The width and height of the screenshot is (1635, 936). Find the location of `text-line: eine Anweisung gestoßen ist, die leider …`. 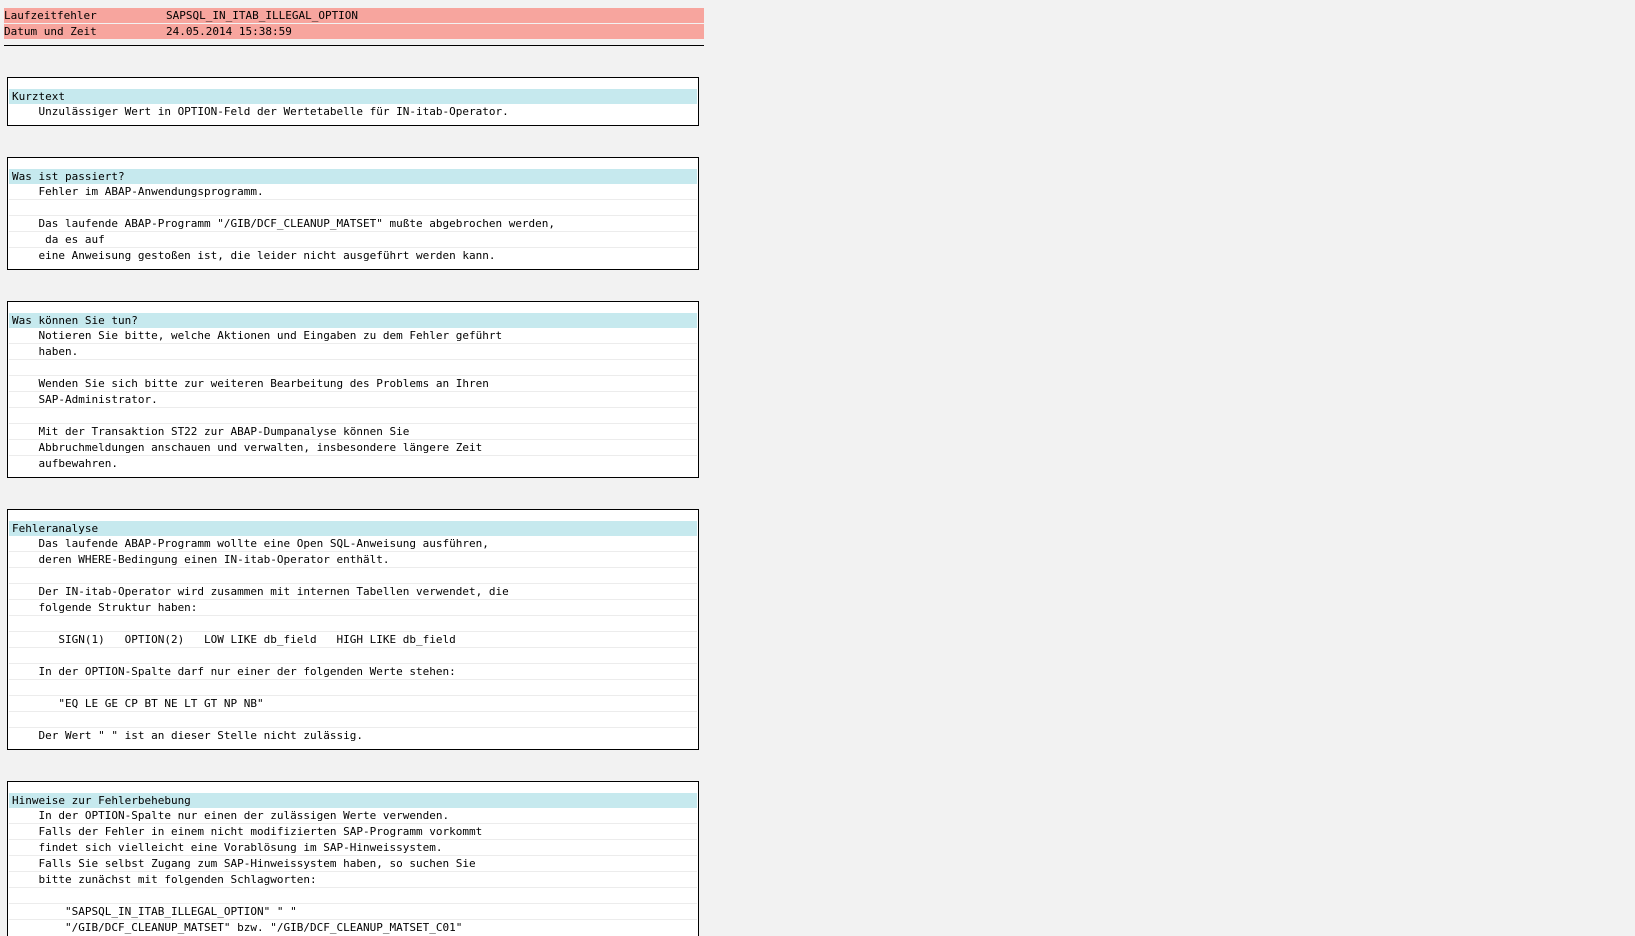

text-line: eine Anweisung gestoßen ist, die leider … is located at coordinates (254, 255).